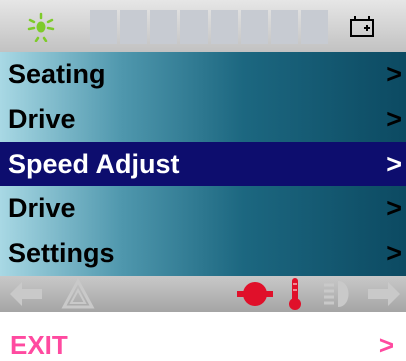 This screenshot has width=406, height=361. What do you see at coordinates (203, 294) in the screenshot?
I see `status-bar` at bounding box center [203, 294].